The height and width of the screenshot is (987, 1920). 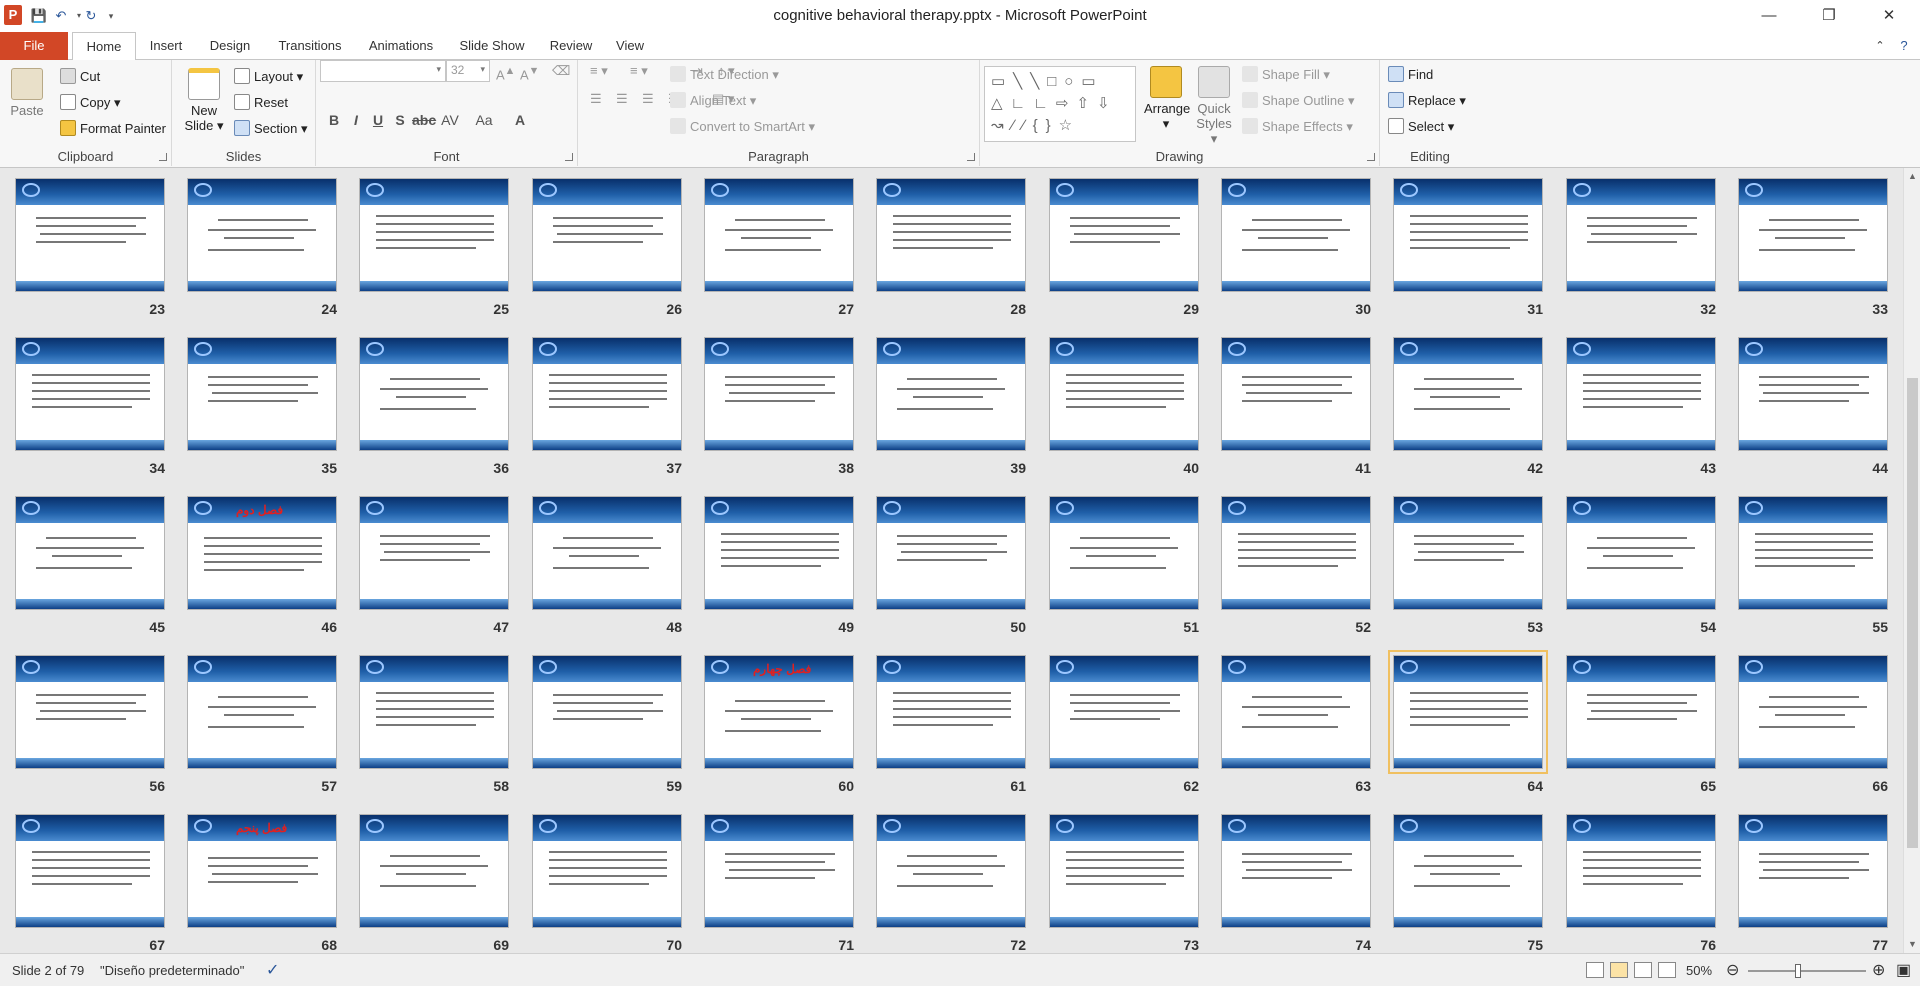 What do you see at coordinates (1889, 16) in the screenshot?
I see `close-button: ✕` at bounding box center [1889, 16].